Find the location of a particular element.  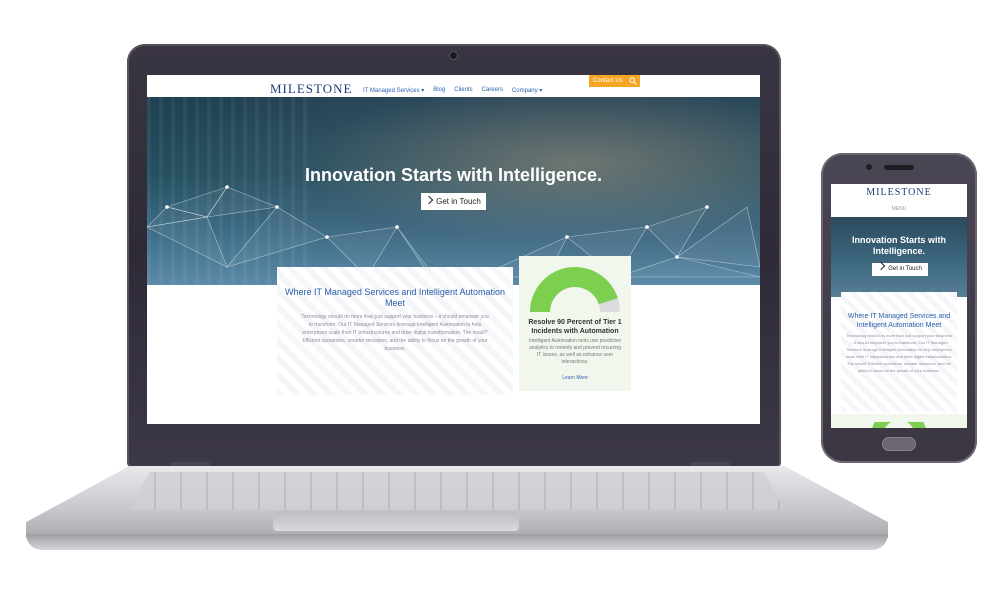

mobile-logo: MILESTONE is located at coordinates (899, 192).